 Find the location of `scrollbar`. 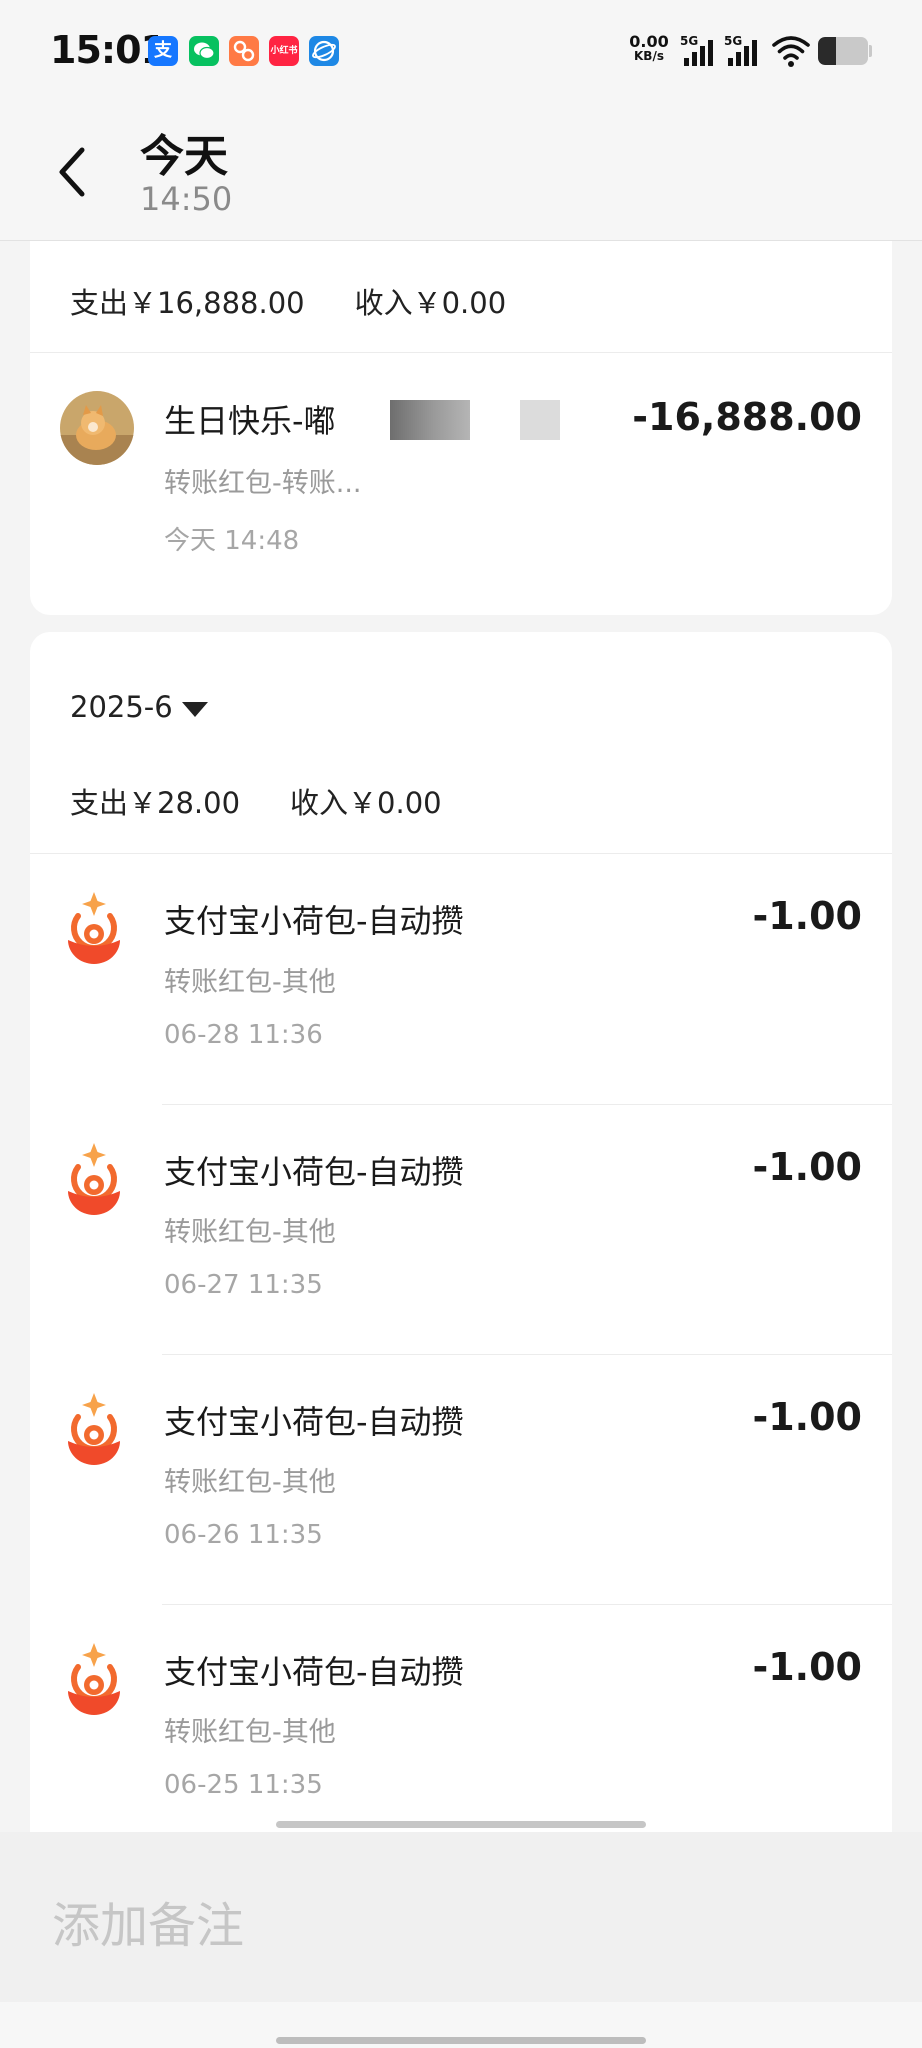

scrollbar is located at coordinates (461, 1824).